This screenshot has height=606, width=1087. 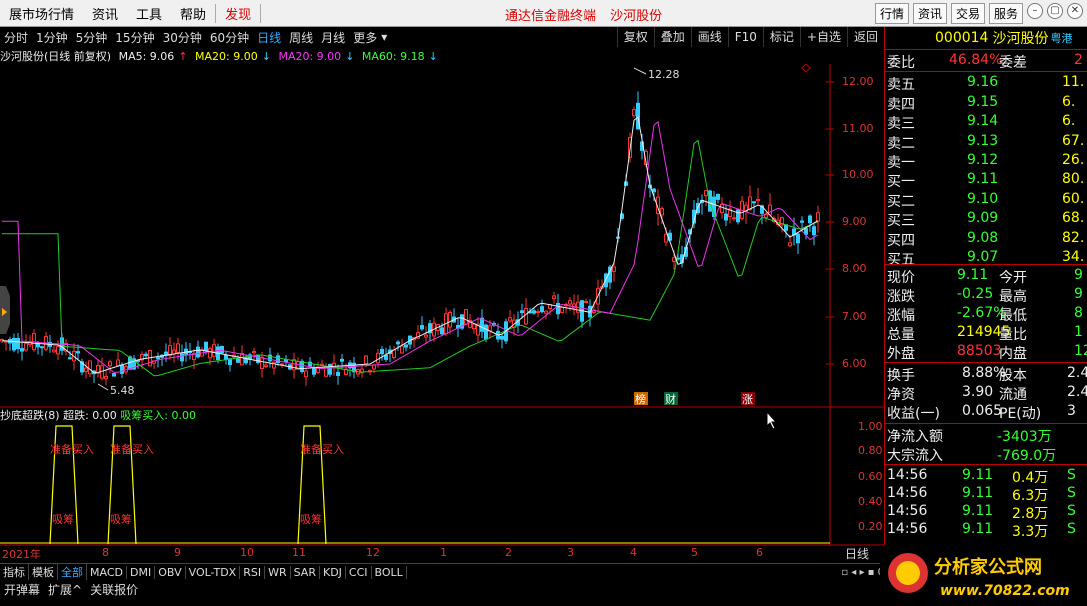 I want to click on period-monthly: 月线, so click(x=333, y=37).